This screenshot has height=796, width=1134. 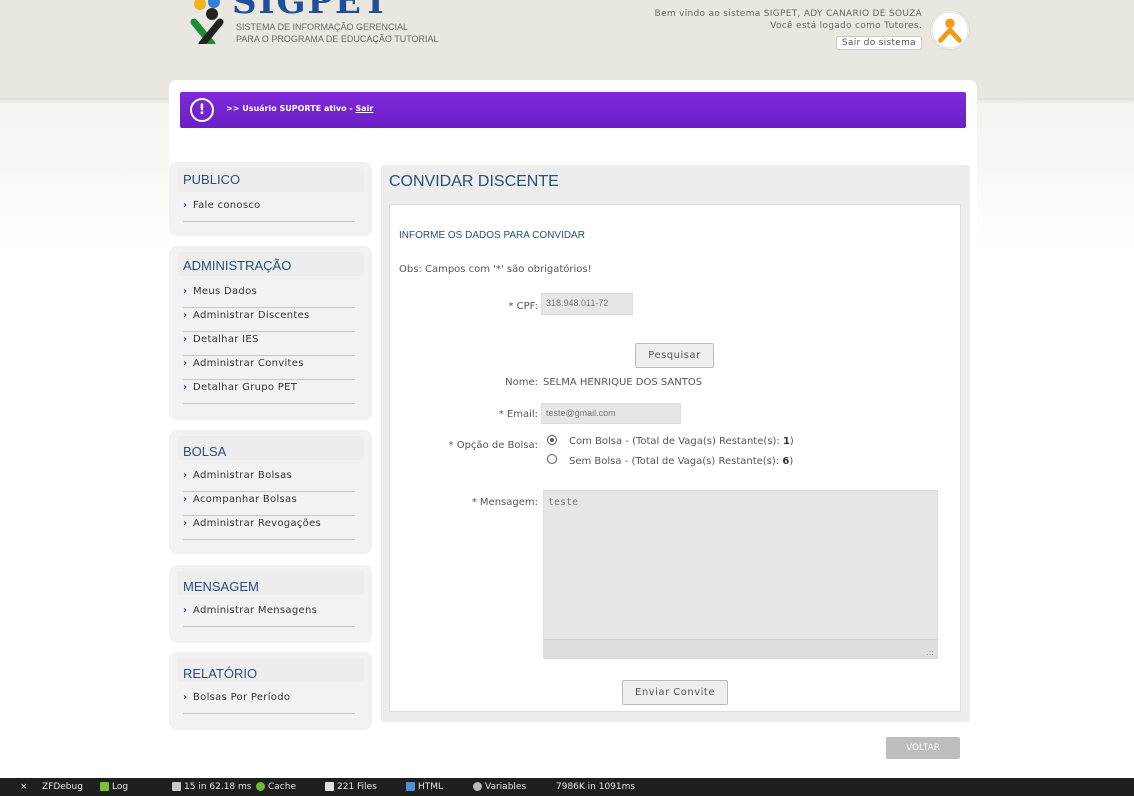 What do you see at coordinates (276, 787) in the screenshot?
I see `debug-cache: Cache` at bounding box center [276, 787].